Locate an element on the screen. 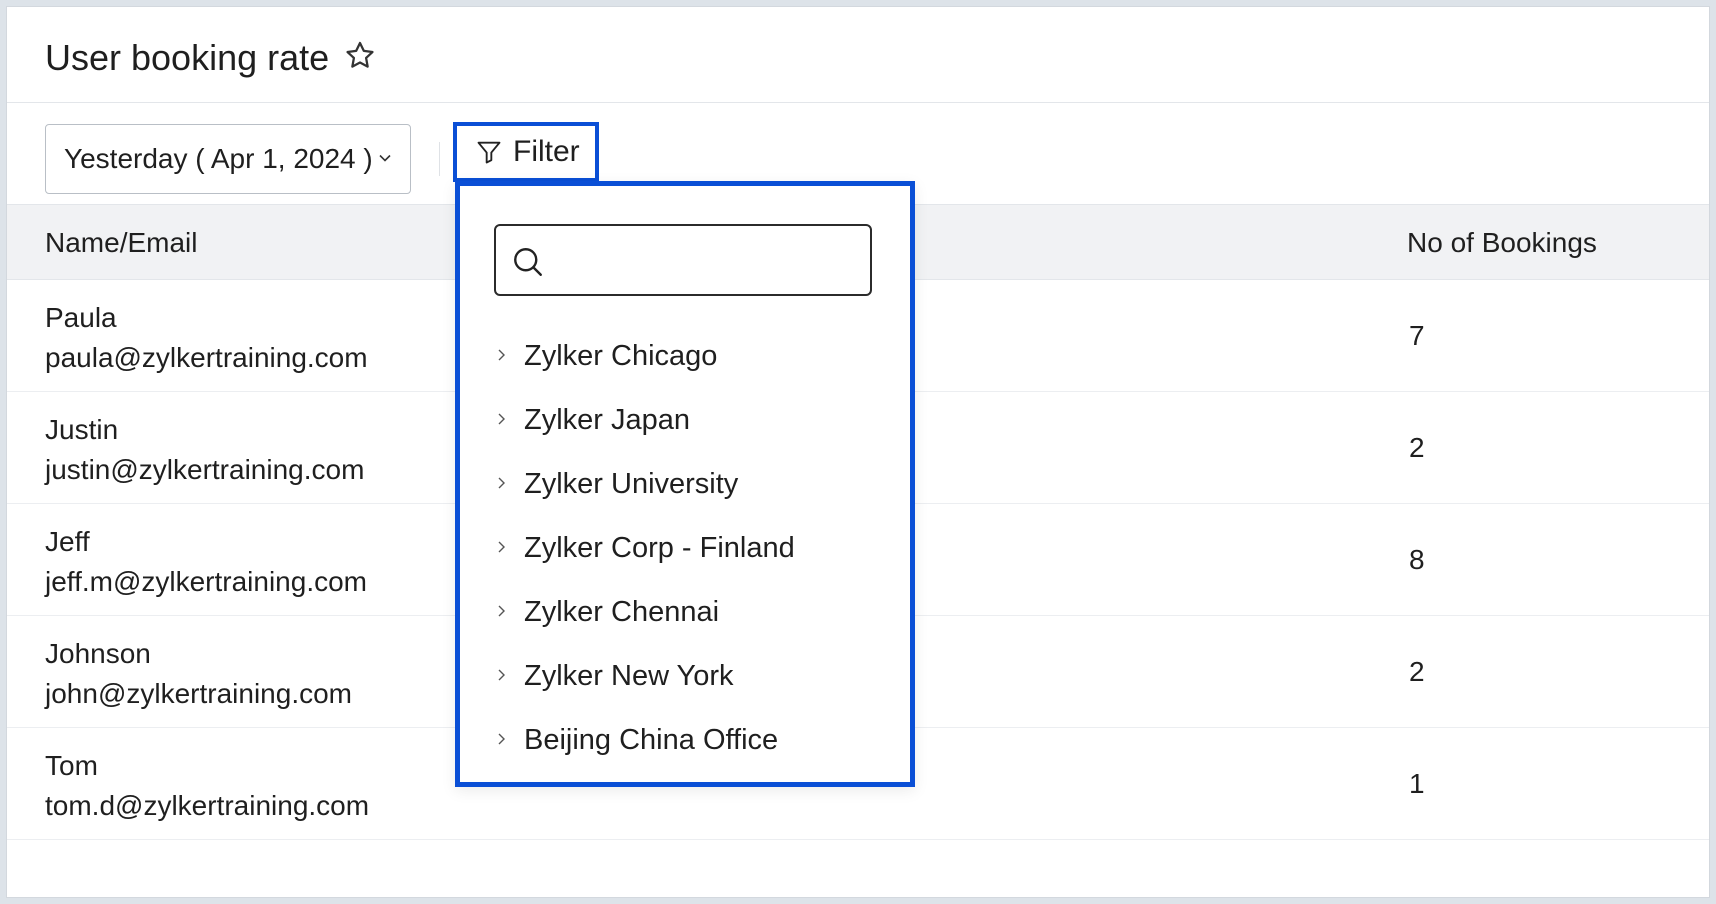  group-item-label: Zylker New York is located at coordinates (629, 676).